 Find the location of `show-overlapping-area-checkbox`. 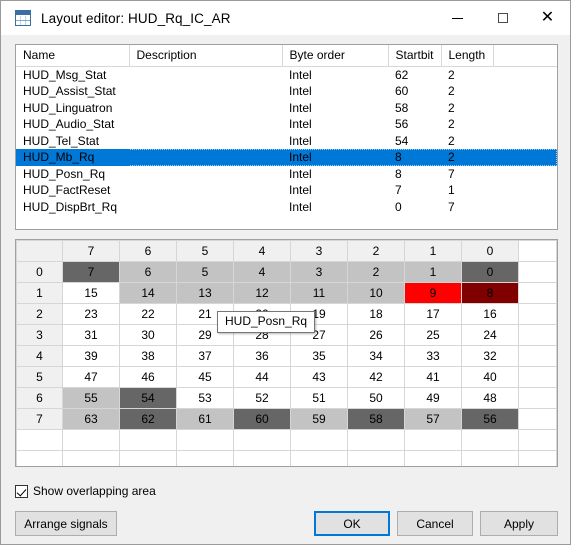

show-overlapping-area-checkbox is located at coordinates (21, 491).